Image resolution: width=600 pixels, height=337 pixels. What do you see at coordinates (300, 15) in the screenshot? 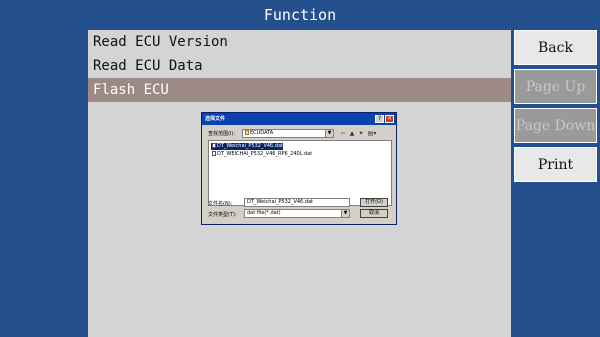
I see `screen-title: Function` at bounding box center [300, 15].